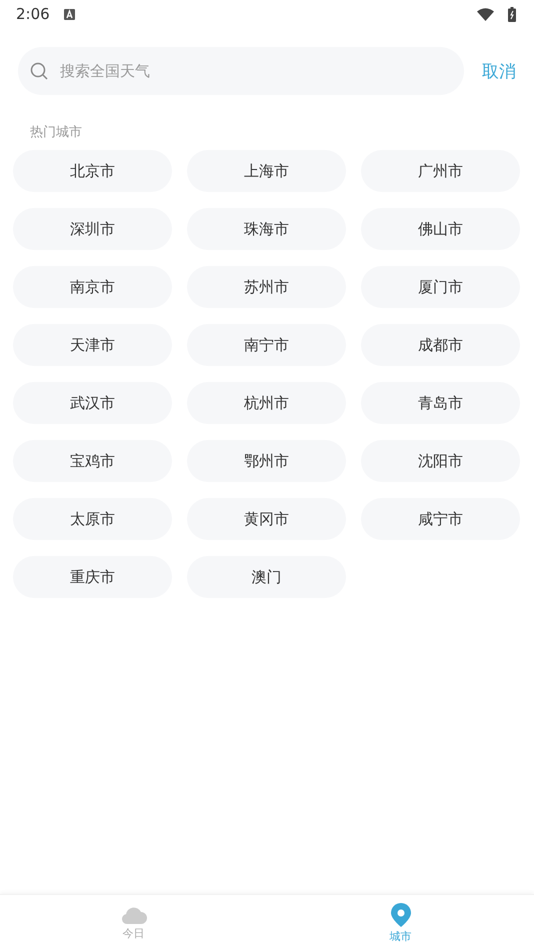  Describe the element at coordinates (266, 461) in the screenshot. I see `city-button: 鄂州市` at that location.